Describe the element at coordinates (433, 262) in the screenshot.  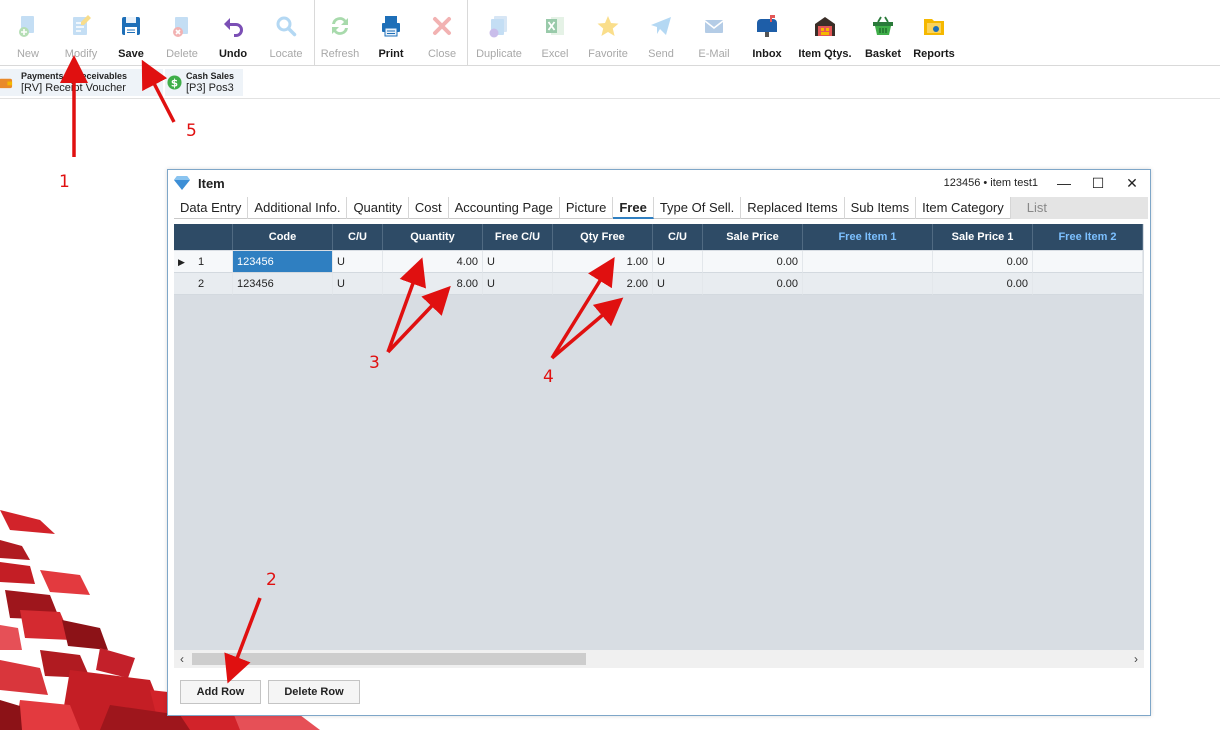
I see `cell-quantity: 4.00` at that location.